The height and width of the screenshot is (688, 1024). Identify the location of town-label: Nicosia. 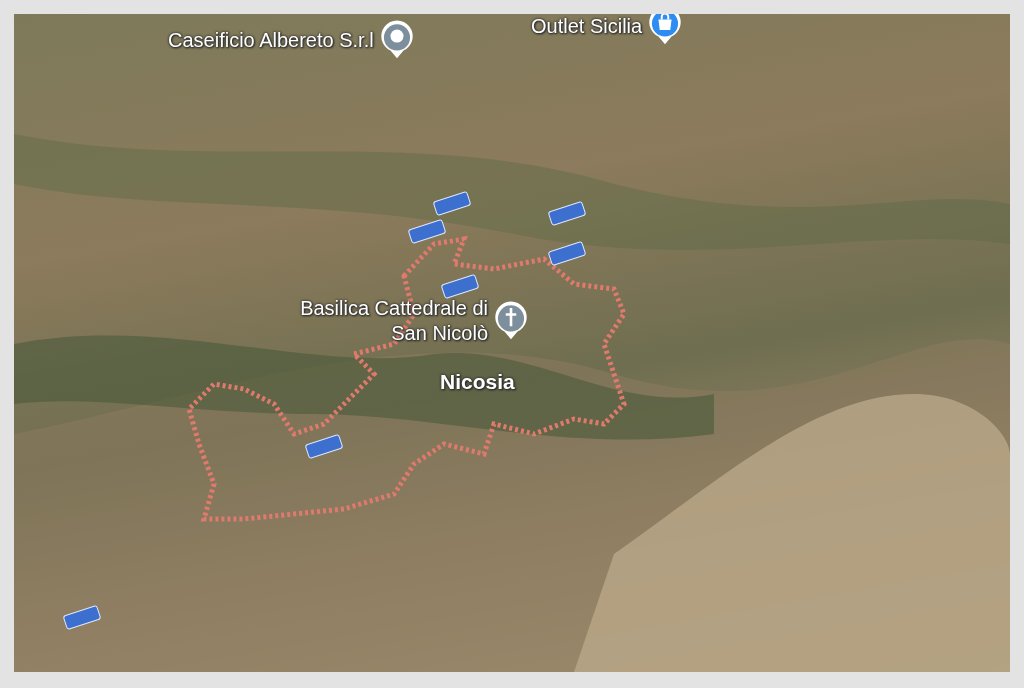
(477, 382).